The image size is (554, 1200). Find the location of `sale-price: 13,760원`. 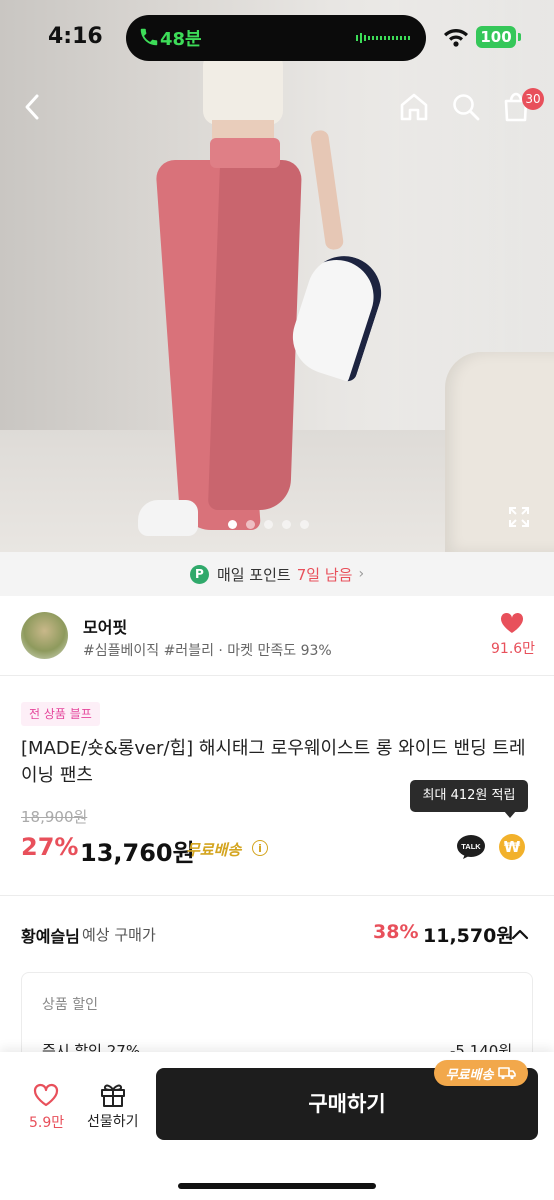

sale-price: 13,760원 is located at coordinates (137, 853).